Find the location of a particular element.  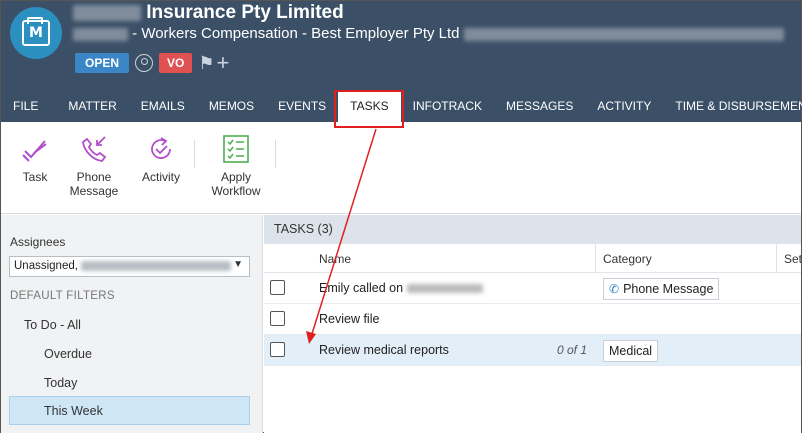

category-chip: Medical is located at coordinates (631, 351).